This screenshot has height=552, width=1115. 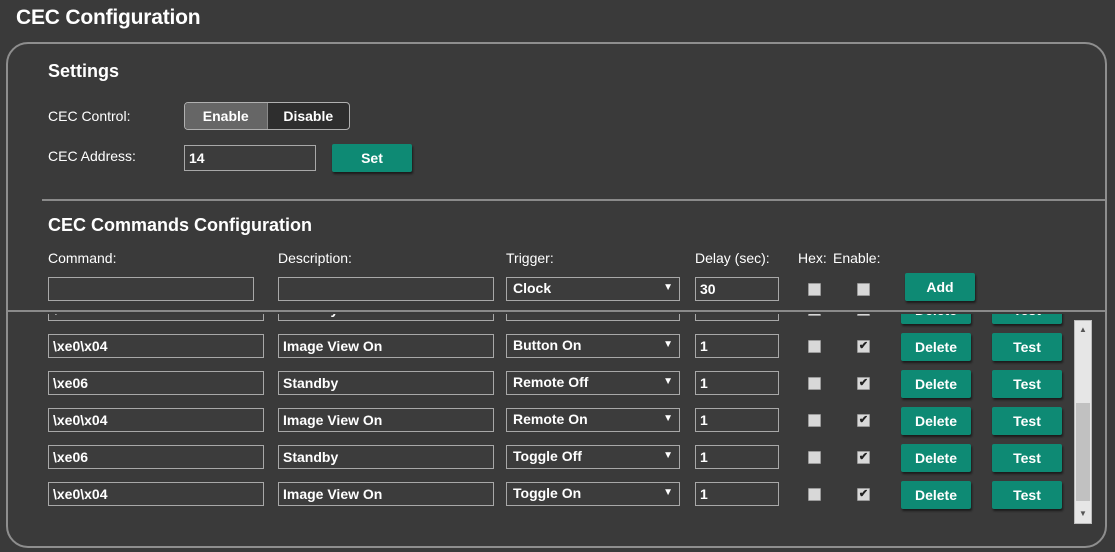 I want to click on trigger-select: Remote On ▼, so click(x=593, y=420).